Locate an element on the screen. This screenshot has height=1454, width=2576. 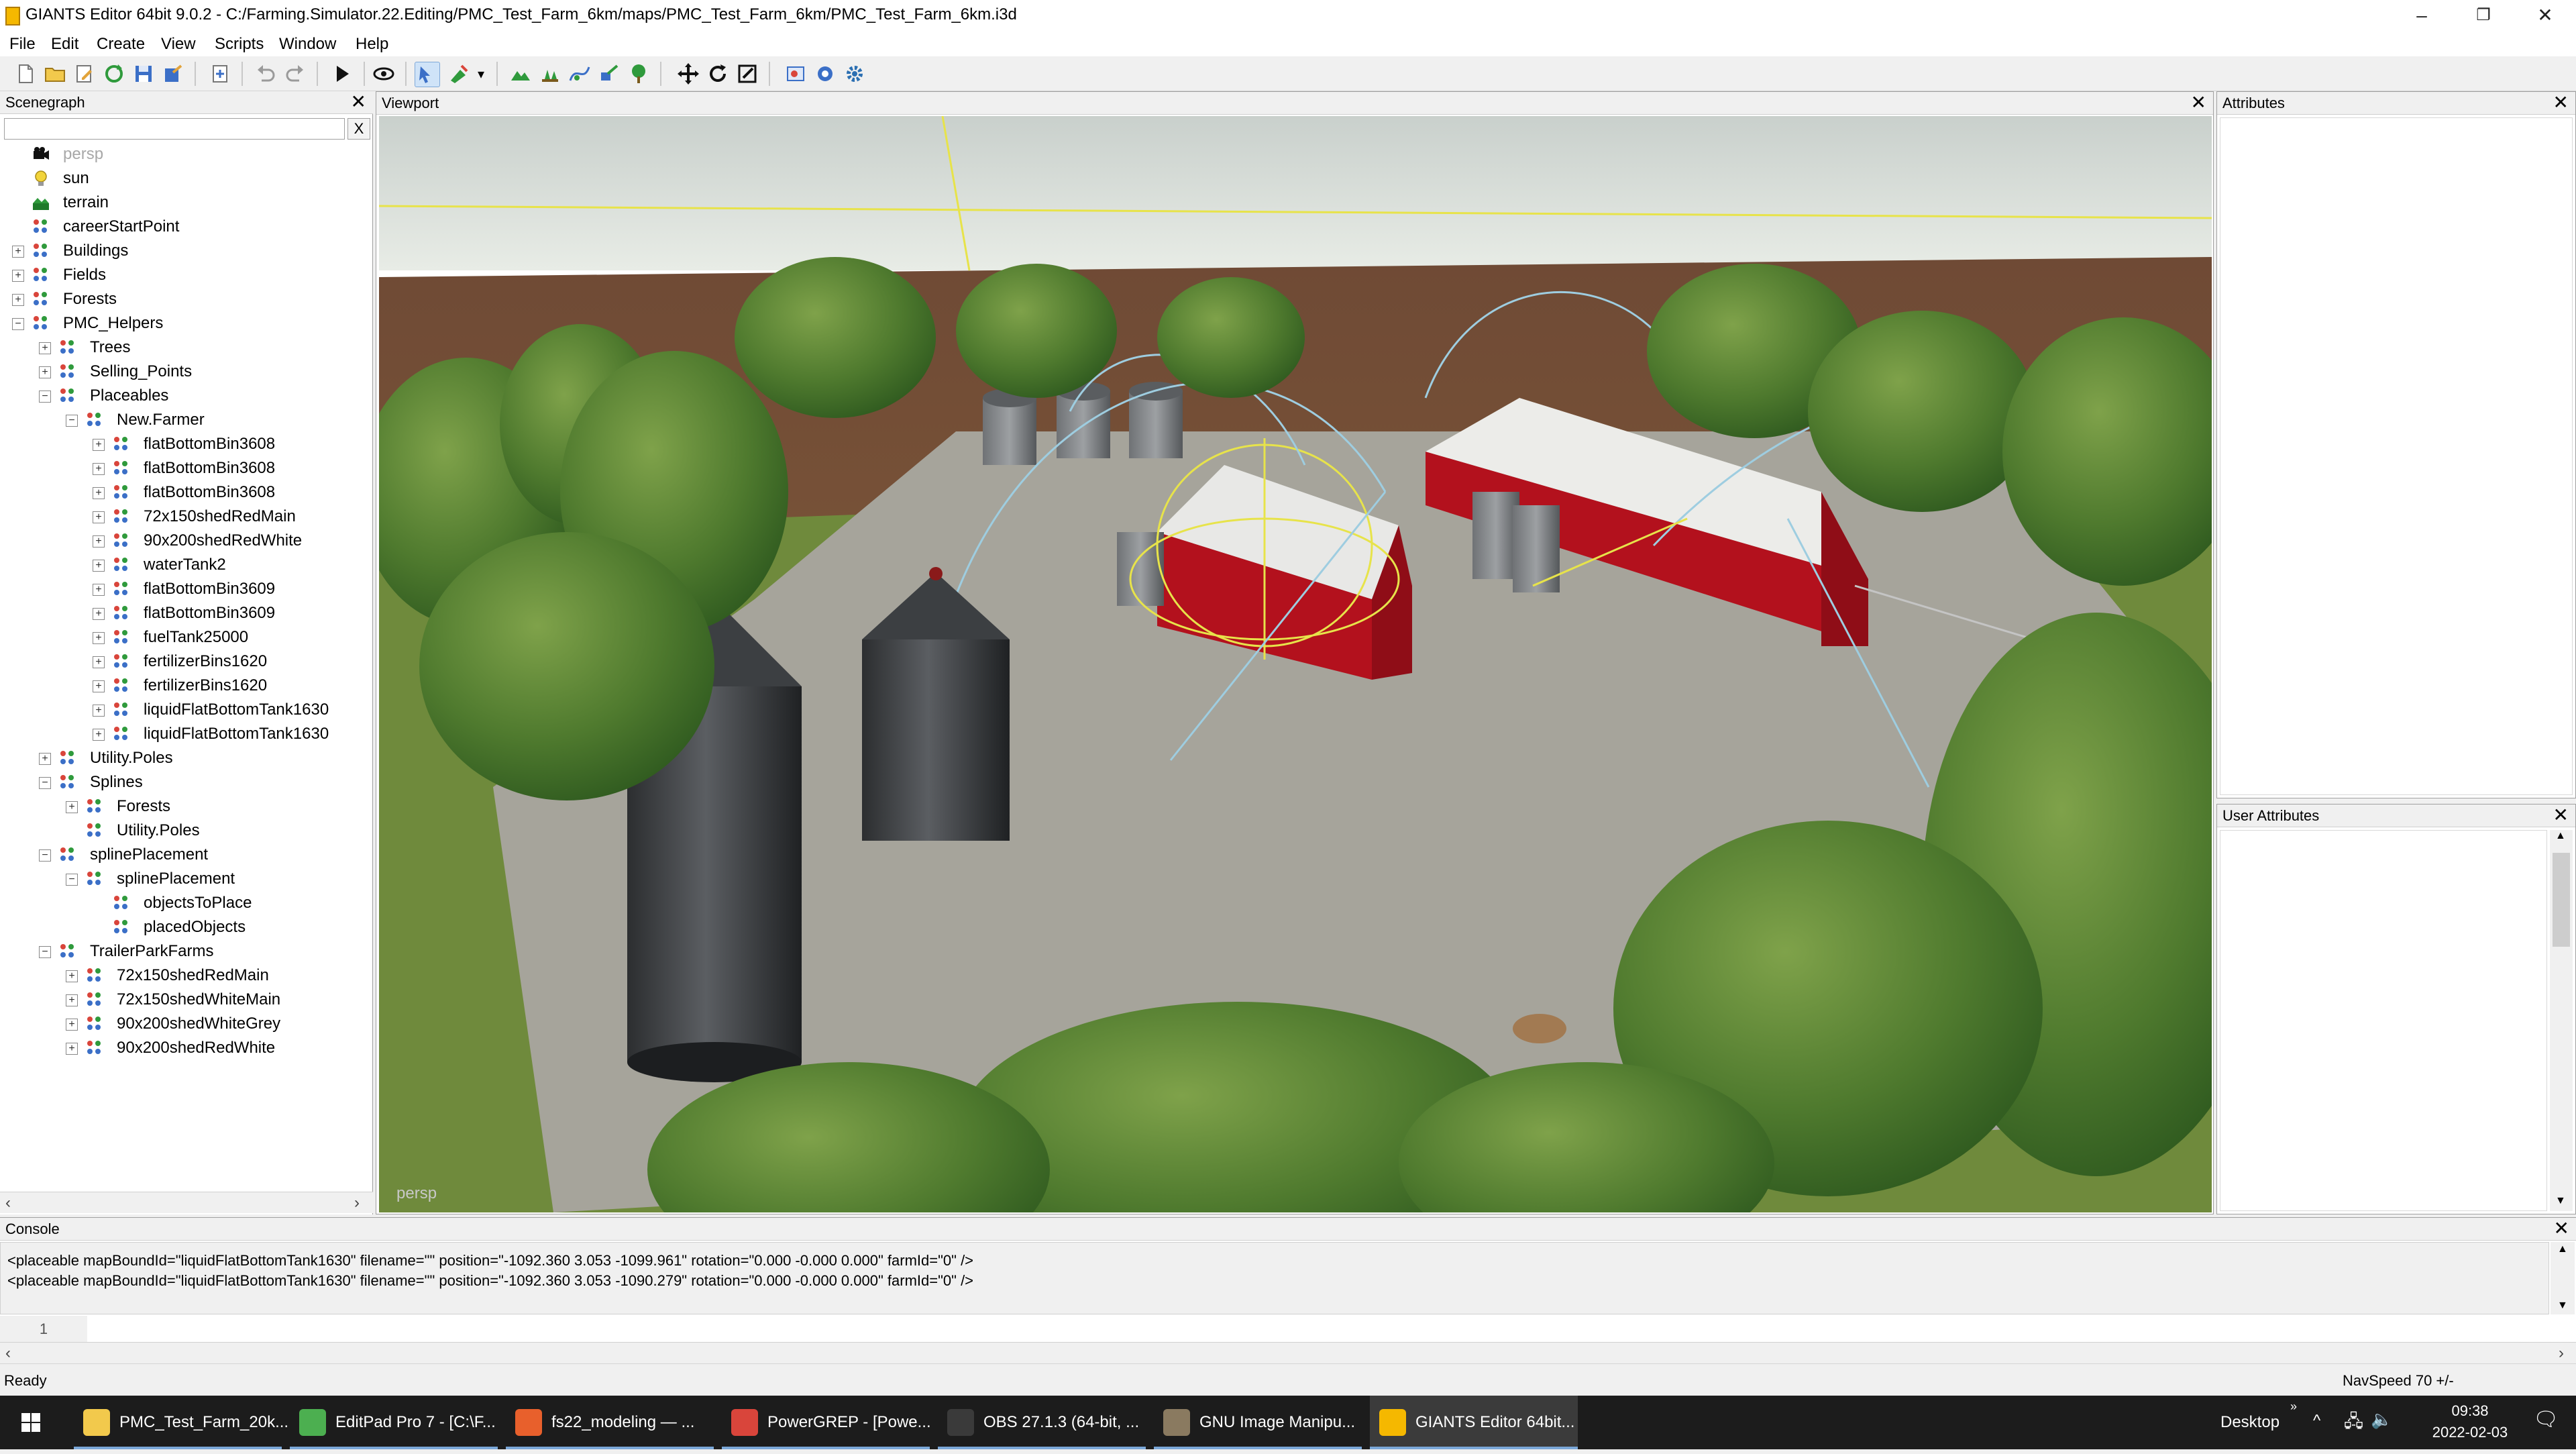
scenegraph-filter-input is located at coordinates (174, 129).